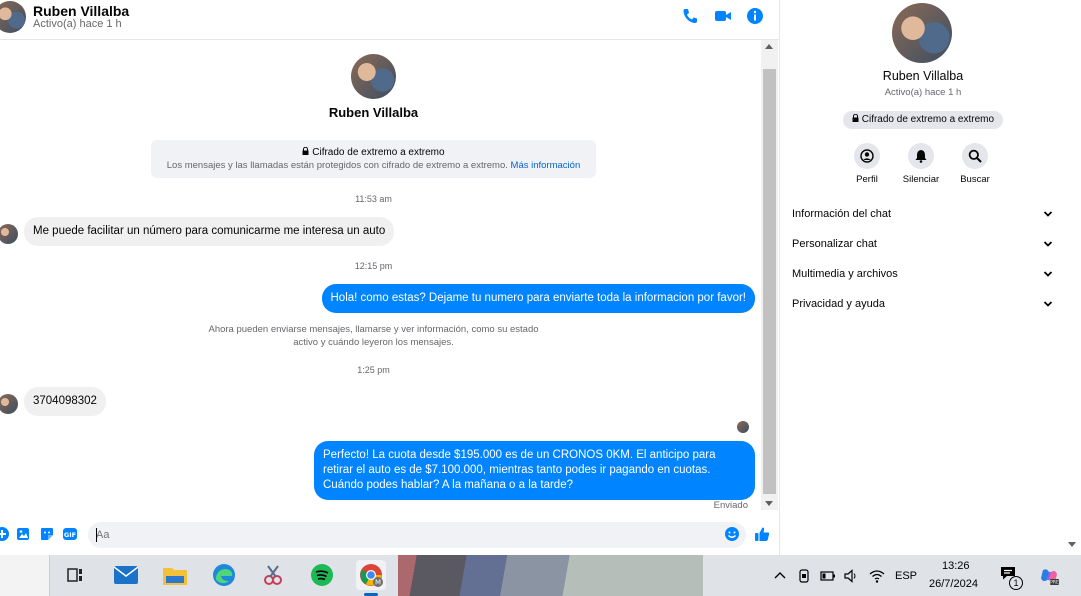 The width and height of the screenshot is (1081, 596). What do you see at coordinates (96, 535) in the screenshot?
I see `text-caret` at bounding box center [96, 535].